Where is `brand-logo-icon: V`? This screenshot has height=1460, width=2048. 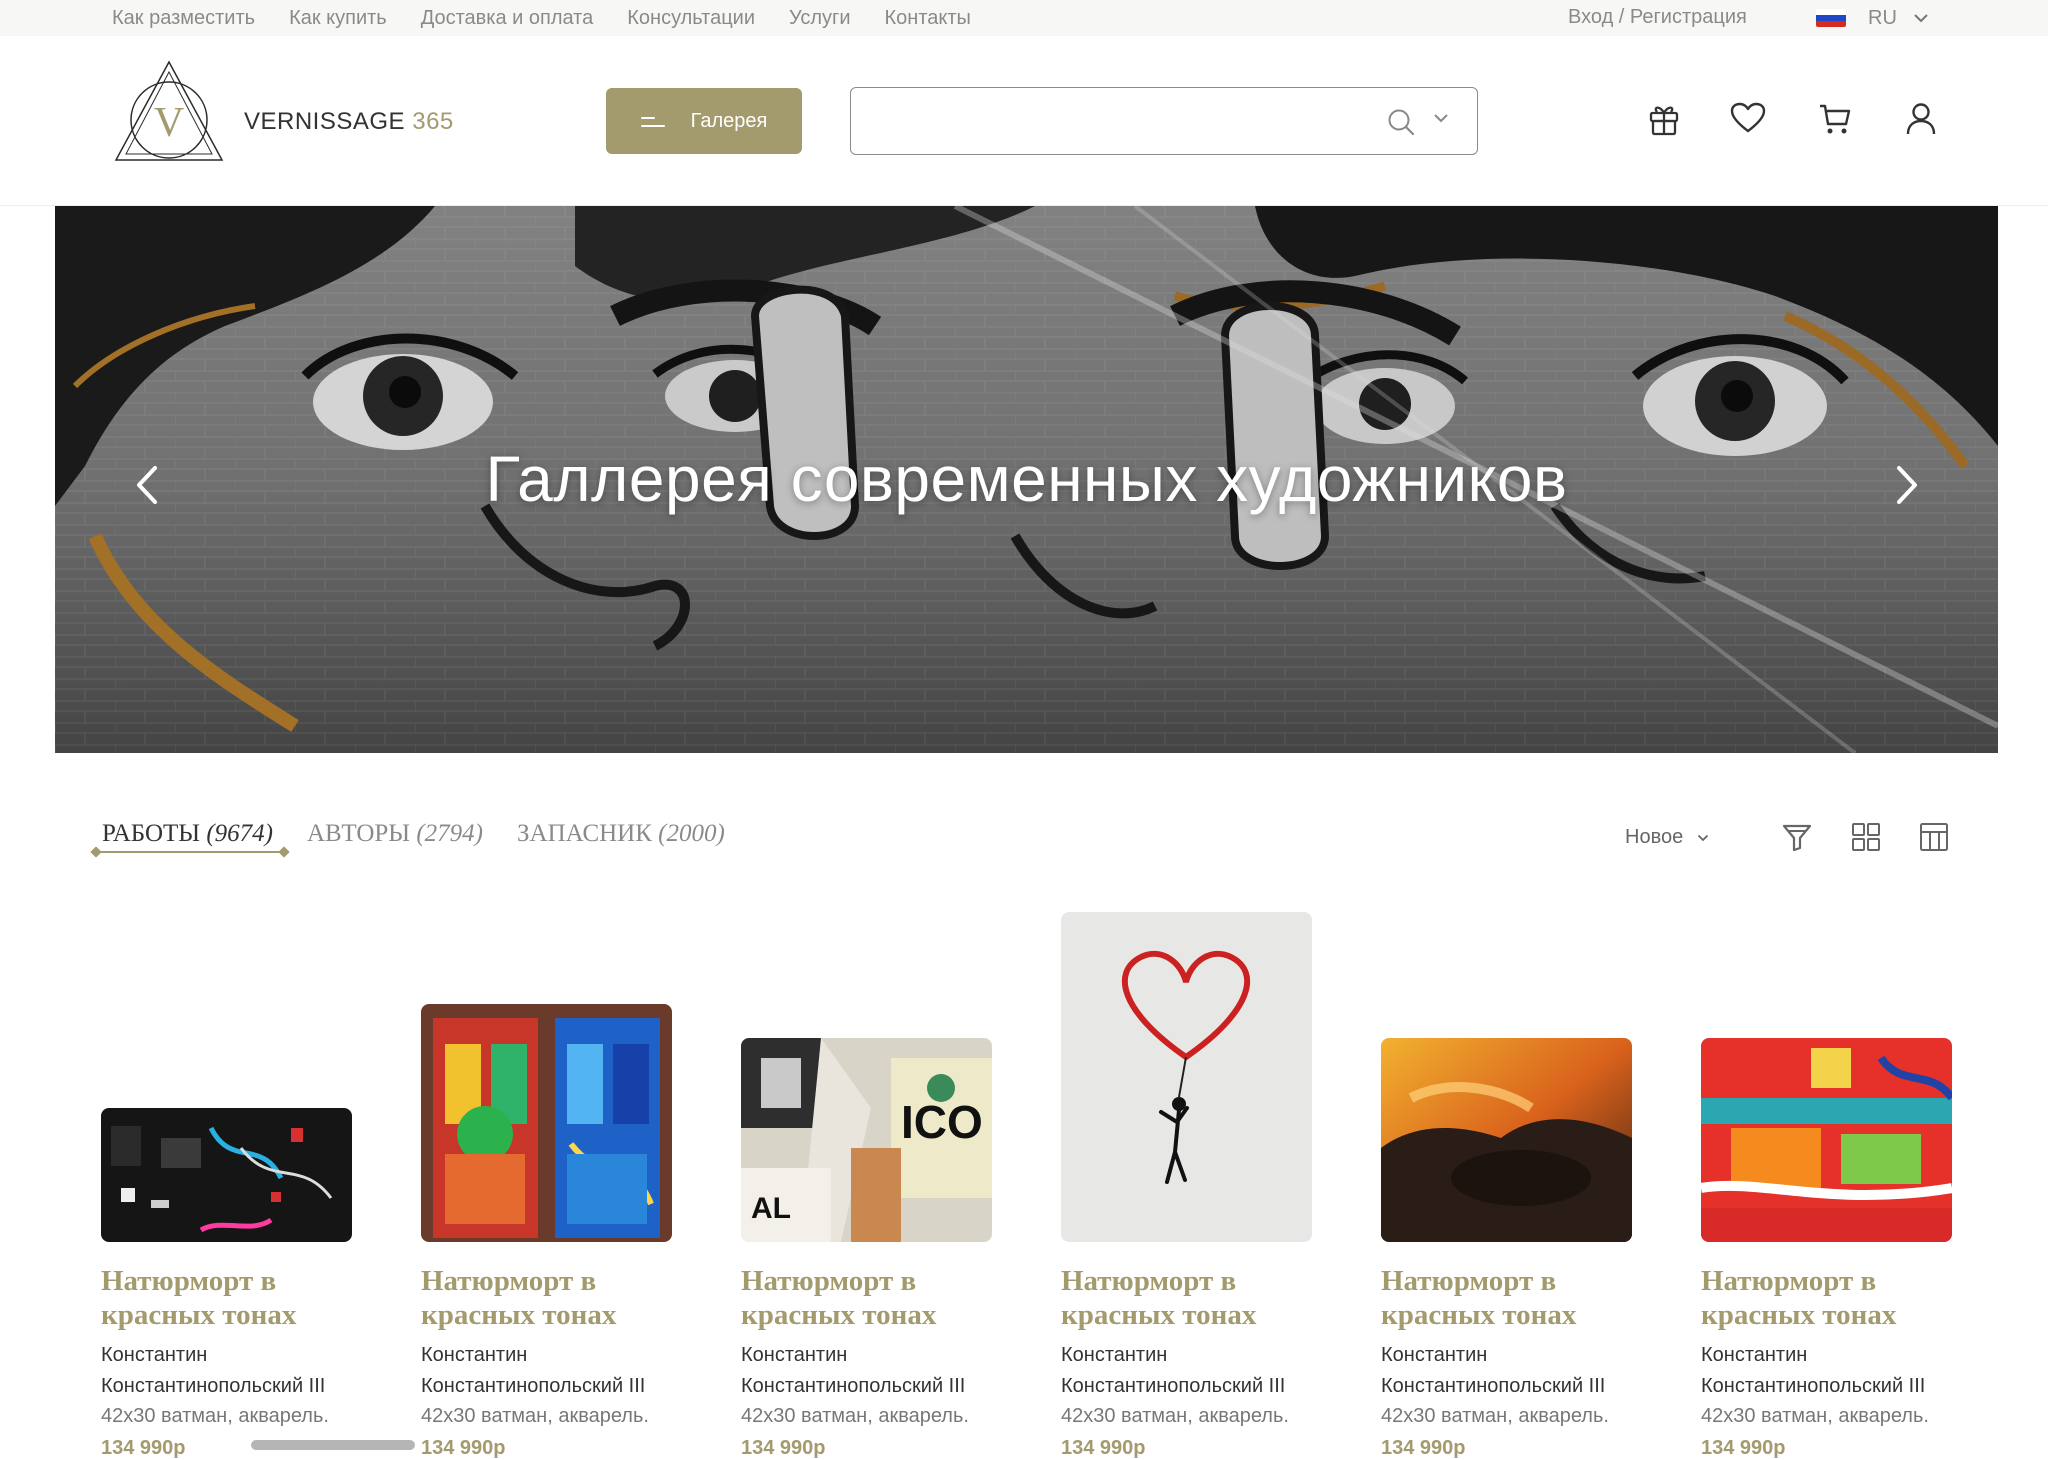 brand-logo-icon: V is located at coordinates (169, 113).